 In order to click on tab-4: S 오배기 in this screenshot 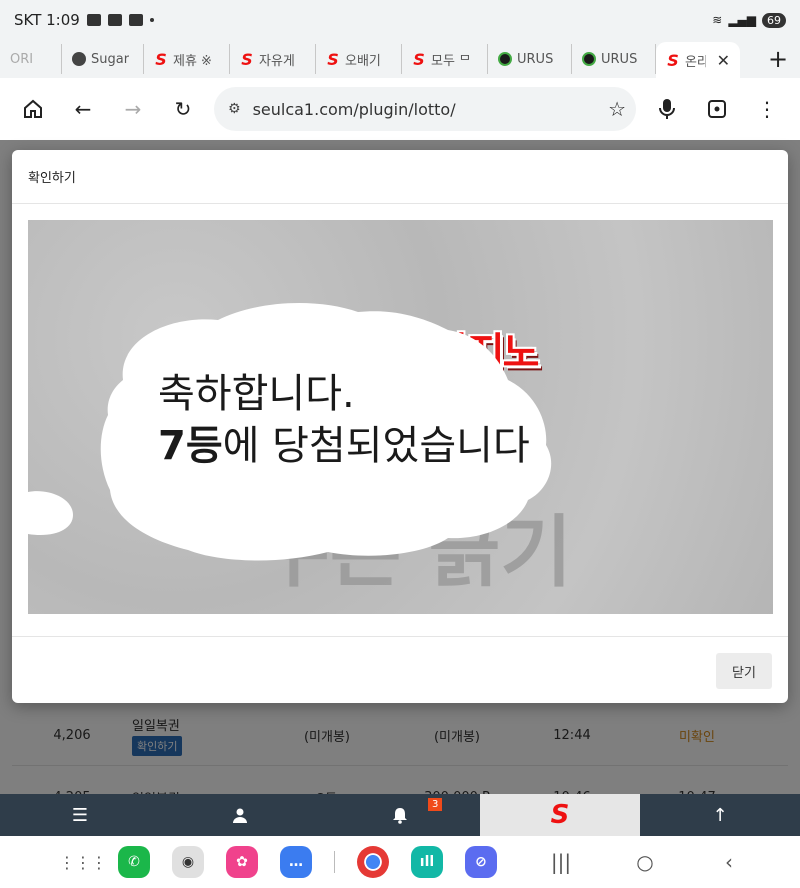, I will do `click(359, 59)`.